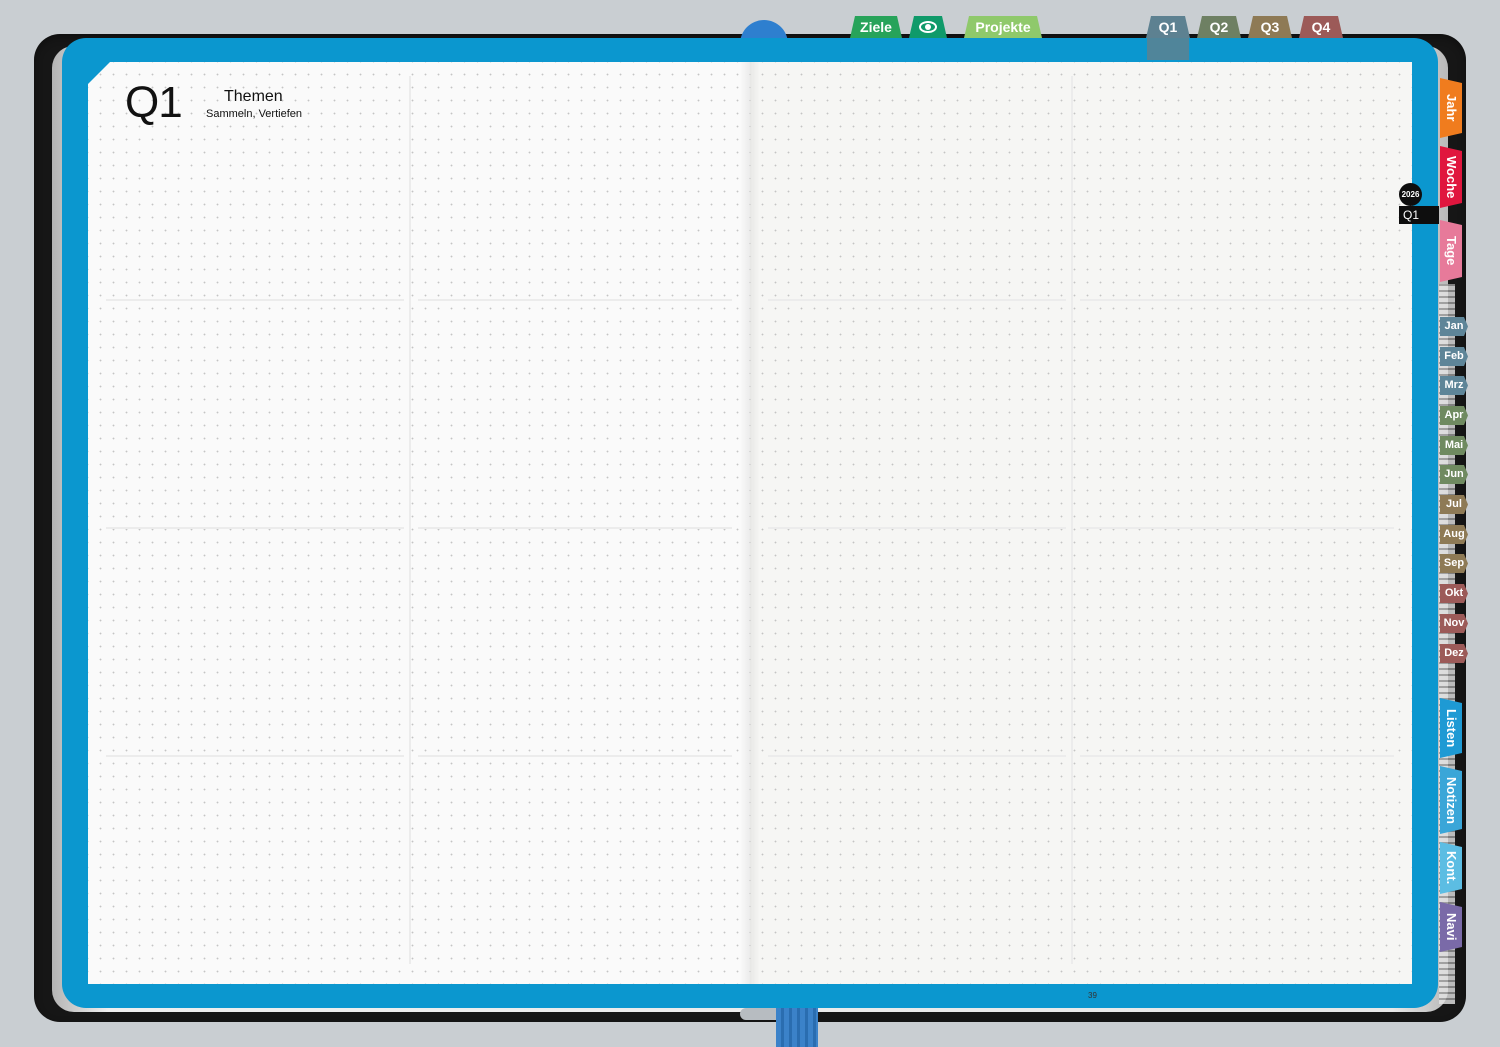 The height and width of the screenshot is (1047, 1500). I want to click on tab-month-apr: Apr, so click(1454, 415).